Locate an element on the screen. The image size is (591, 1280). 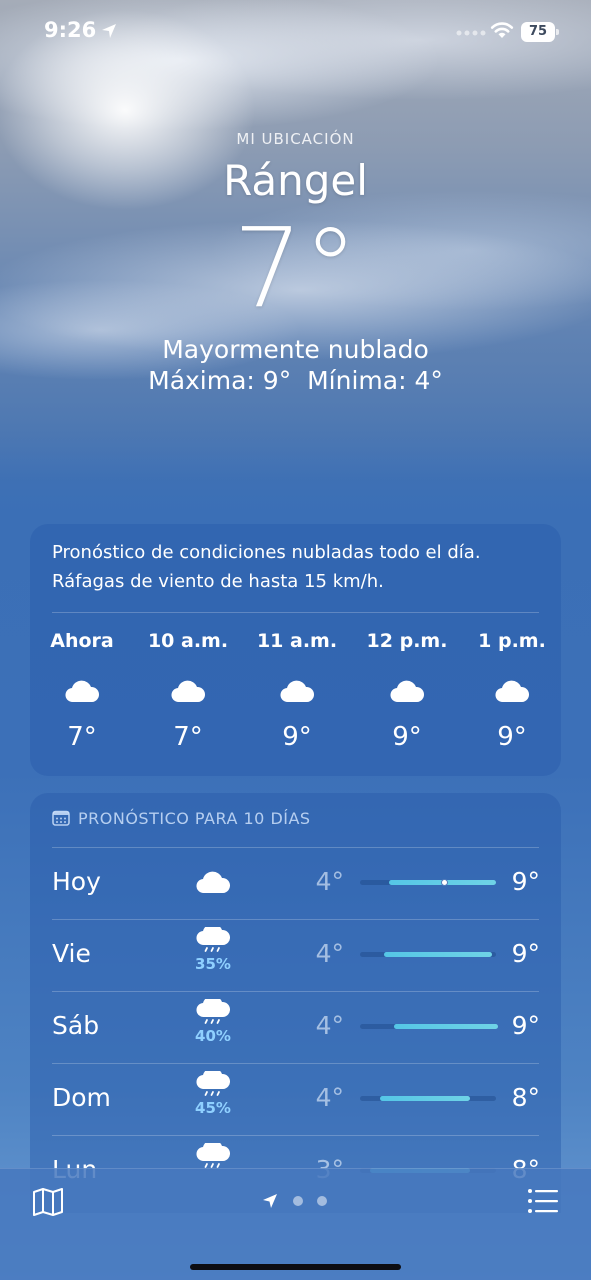
hour-label: 1 p.m. is located at coordinates (512, 641).